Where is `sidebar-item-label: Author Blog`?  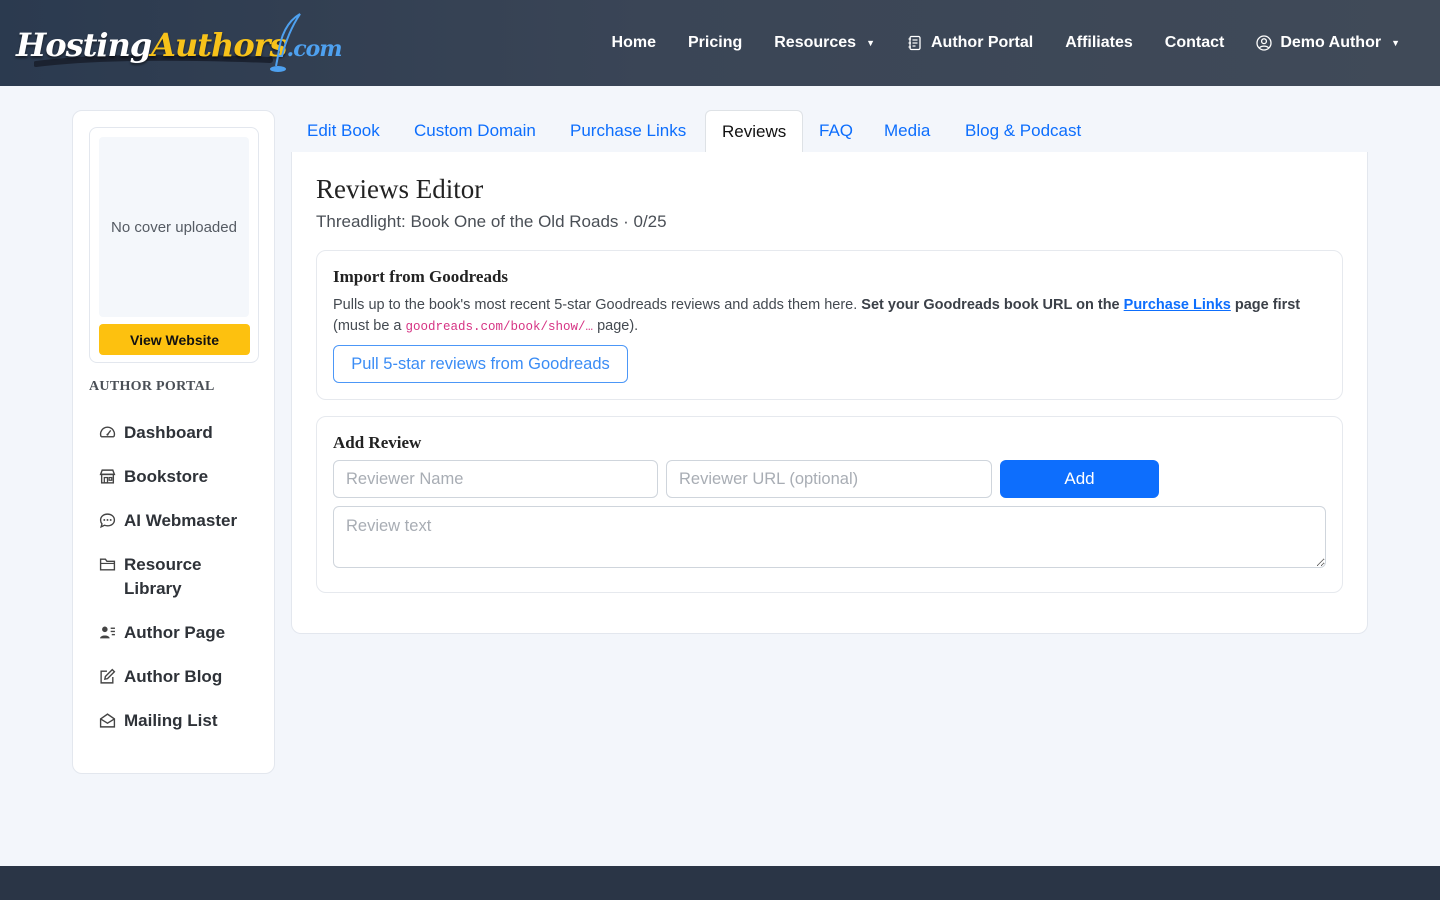 sidebar-item-label: Author Blog is located at coordinates (173, 676).